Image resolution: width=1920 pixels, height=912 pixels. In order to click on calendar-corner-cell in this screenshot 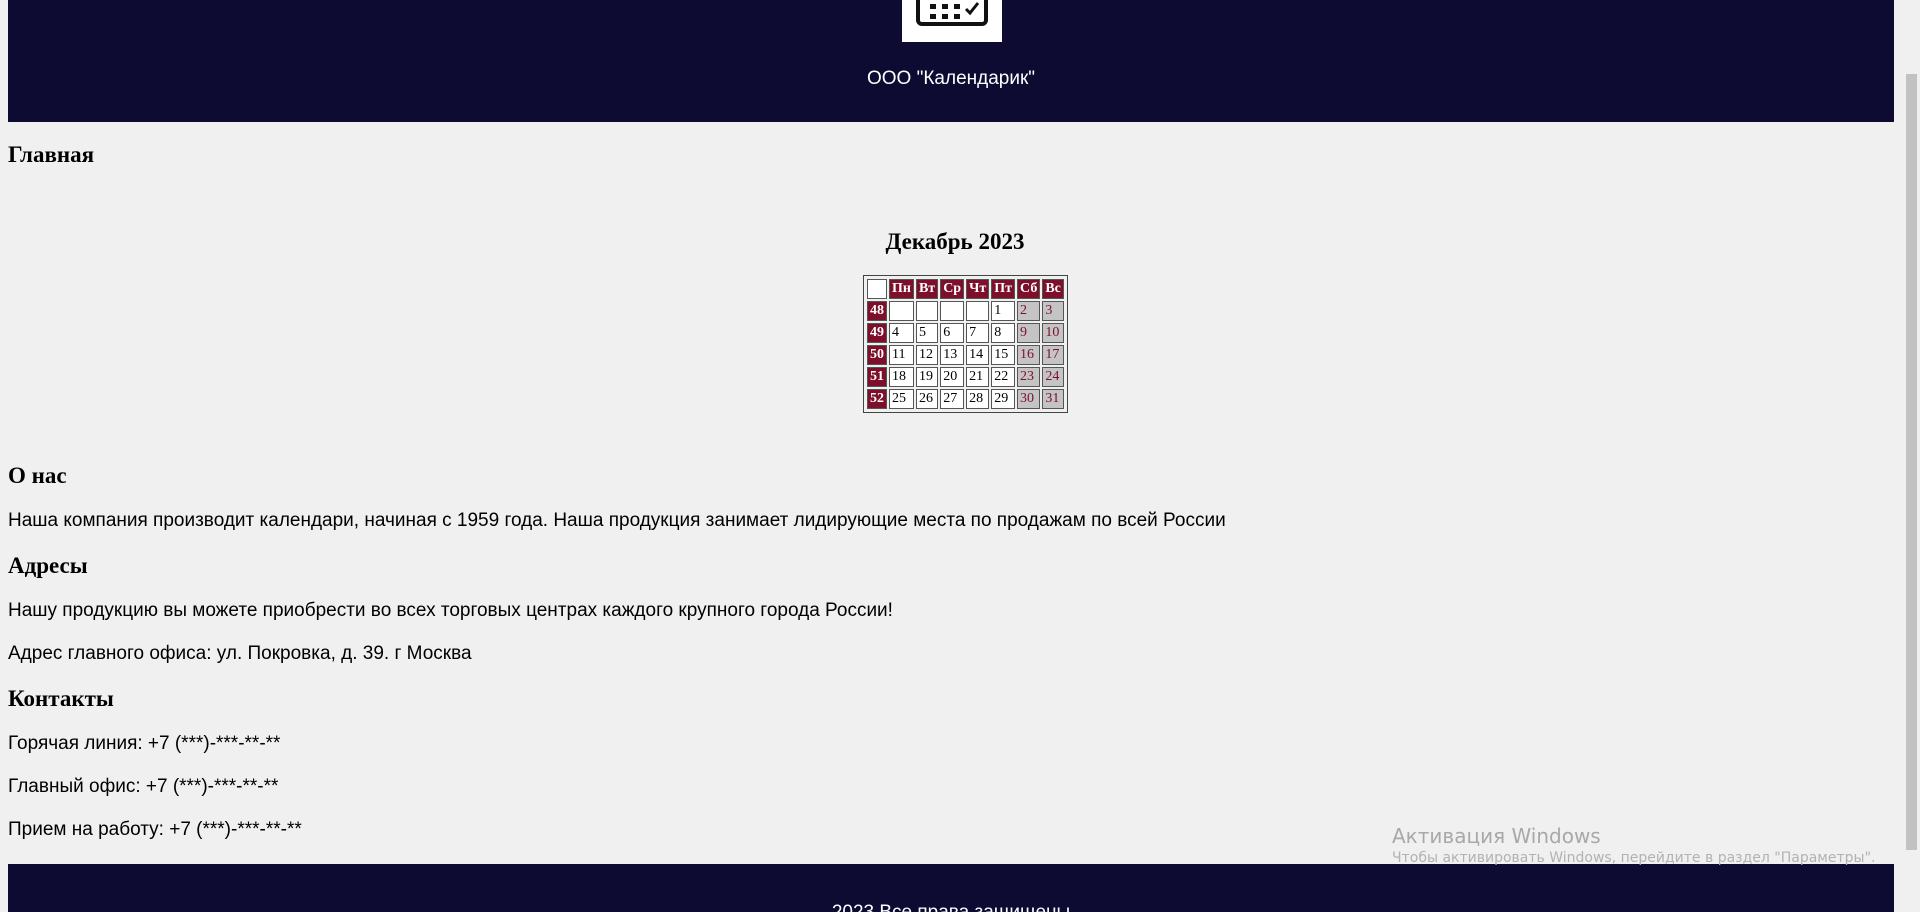, I will do `click(877, 289)`.